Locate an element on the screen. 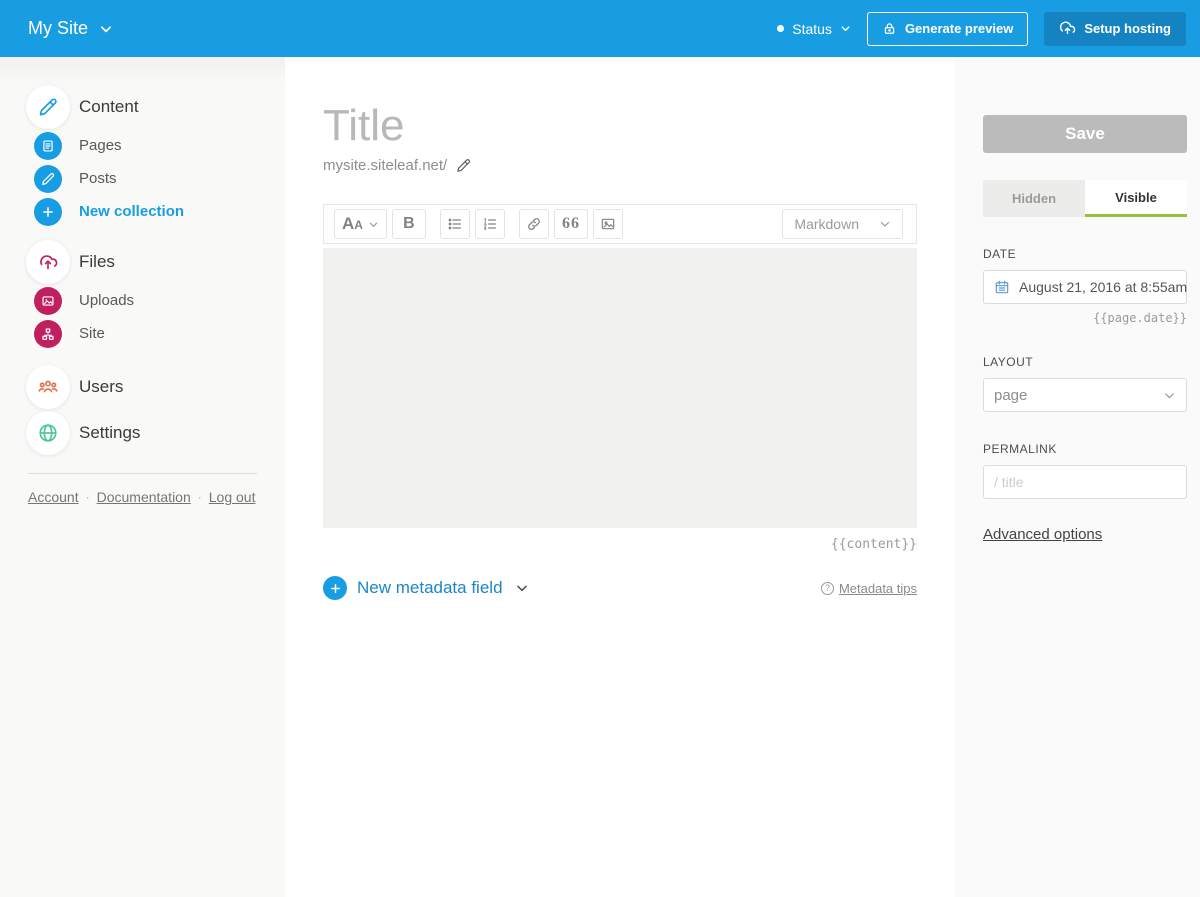 This screenshot has width=1200, height=897. visibility-tabs: Hidden Visible is located at coordinates (1085, 198).